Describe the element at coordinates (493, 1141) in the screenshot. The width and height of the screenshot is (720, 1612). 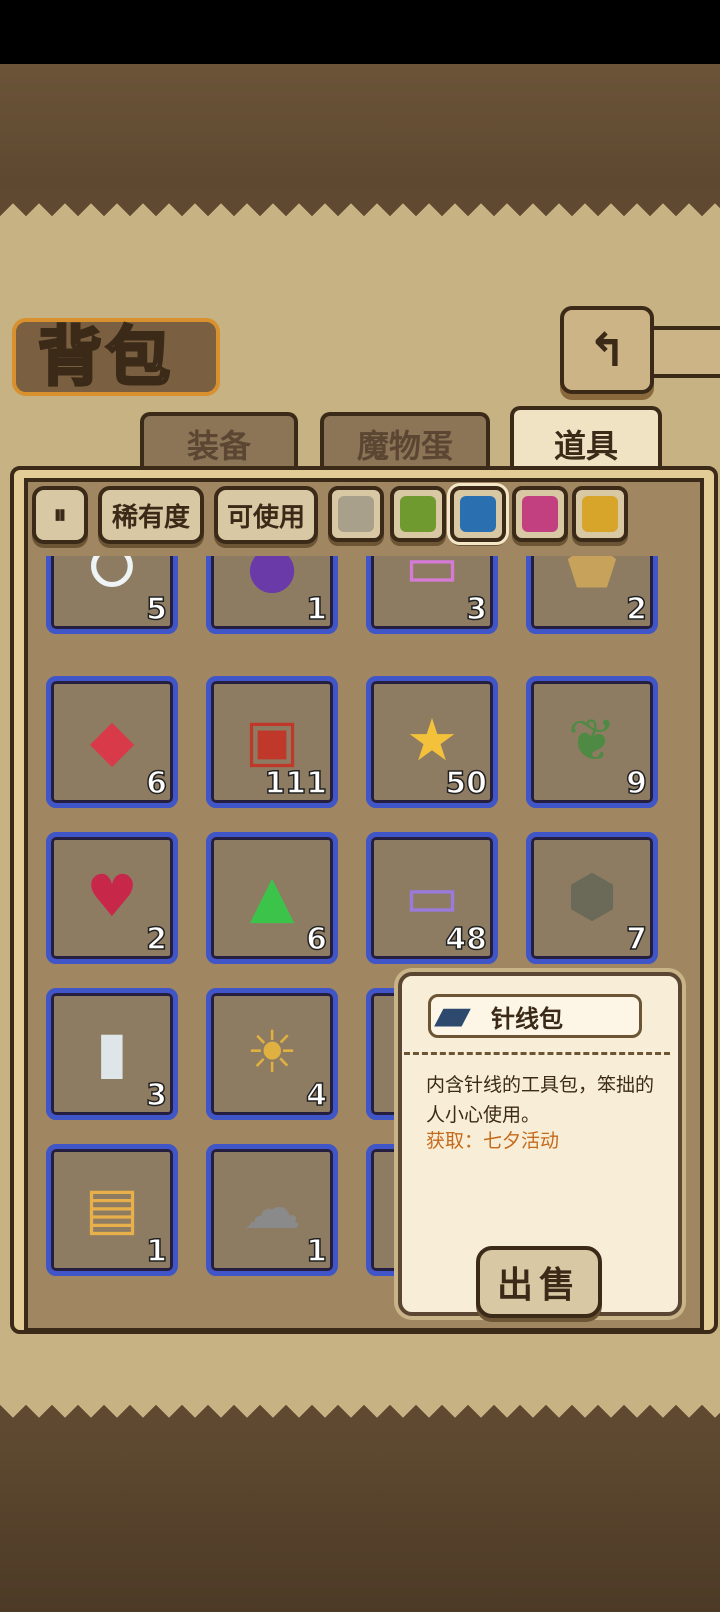
I see `tooltip-source: 获取：七夕活动` at that location.